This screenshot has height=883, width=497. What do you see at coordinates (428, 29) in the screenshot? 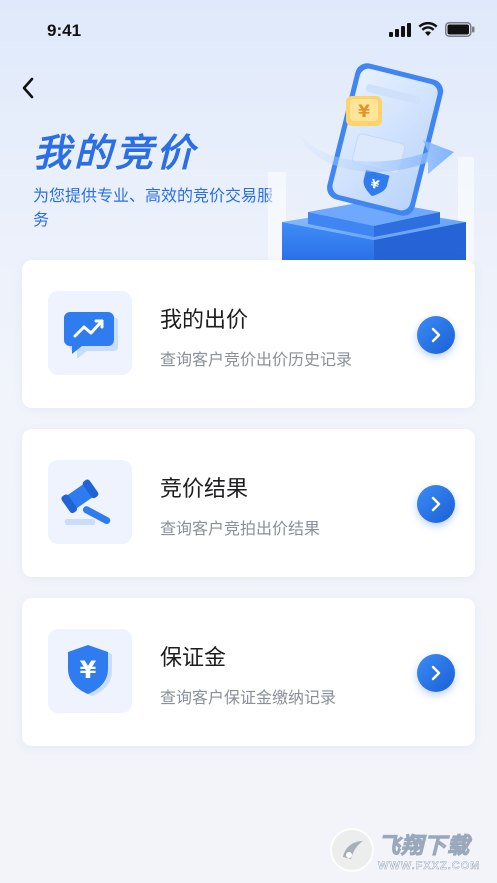
I see `wifi-icon` at bounding box center [428, 29].